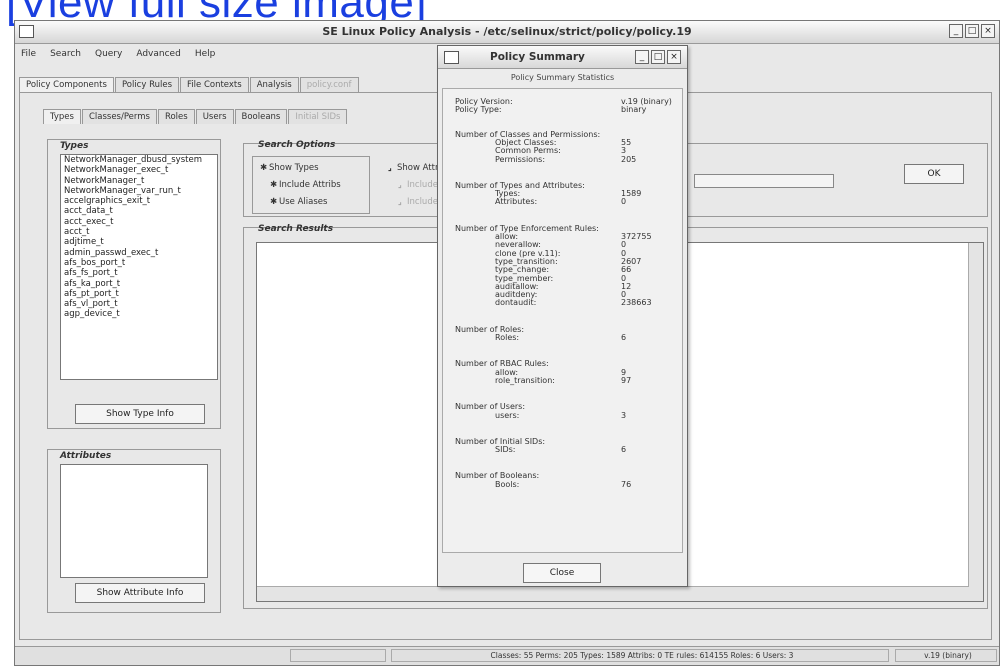 The width and height of the screenshot is (1002, 667). I want to click on attributes-list, so click(134, 521).